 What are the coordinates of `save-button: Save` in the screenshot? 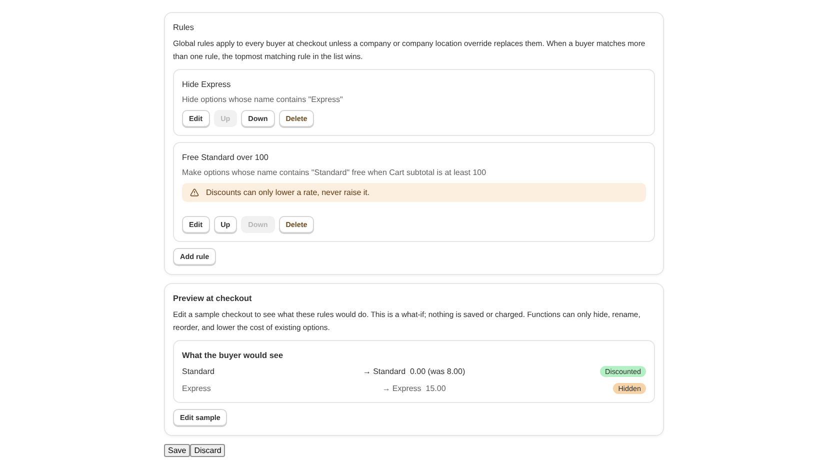 It's located at (177, 450).